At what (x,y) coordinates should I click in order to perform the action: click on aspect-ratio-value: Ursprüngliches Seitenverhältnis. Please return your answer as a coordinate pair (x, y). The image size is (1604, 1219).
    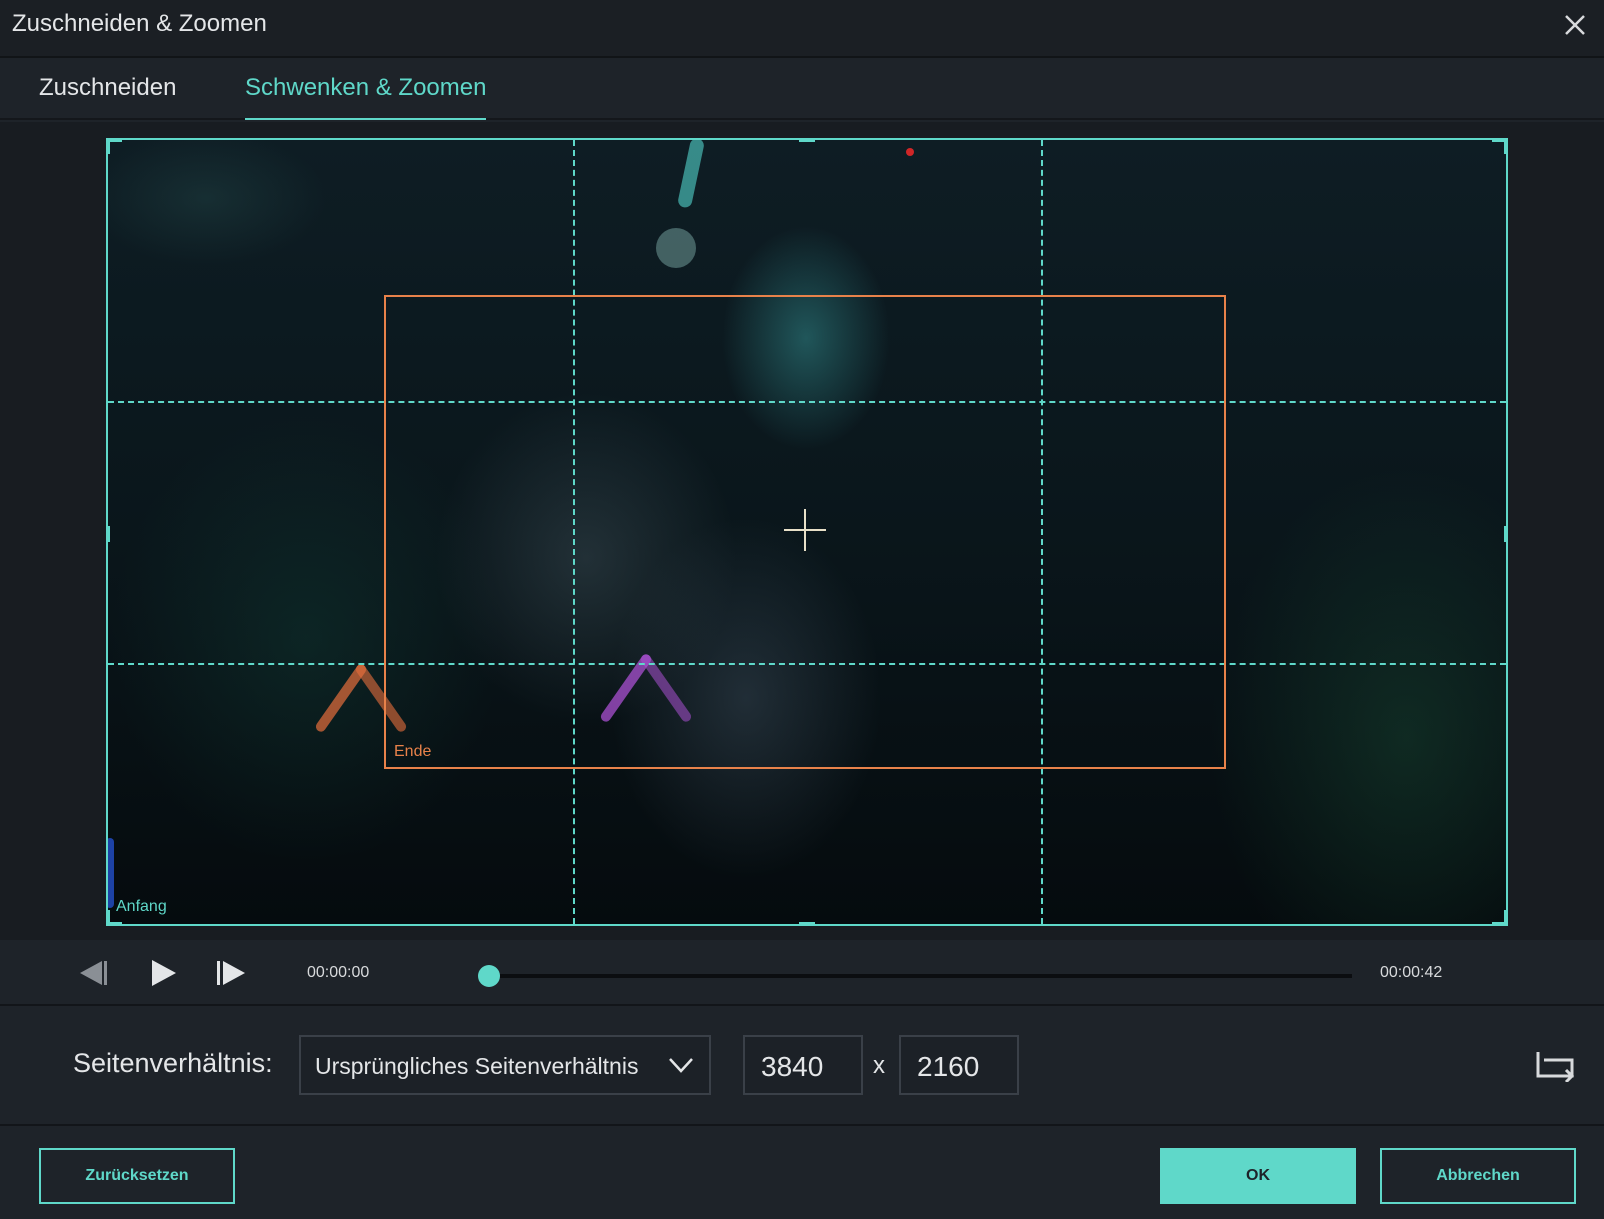
    Looking at the image, I should click on (477, 1066).